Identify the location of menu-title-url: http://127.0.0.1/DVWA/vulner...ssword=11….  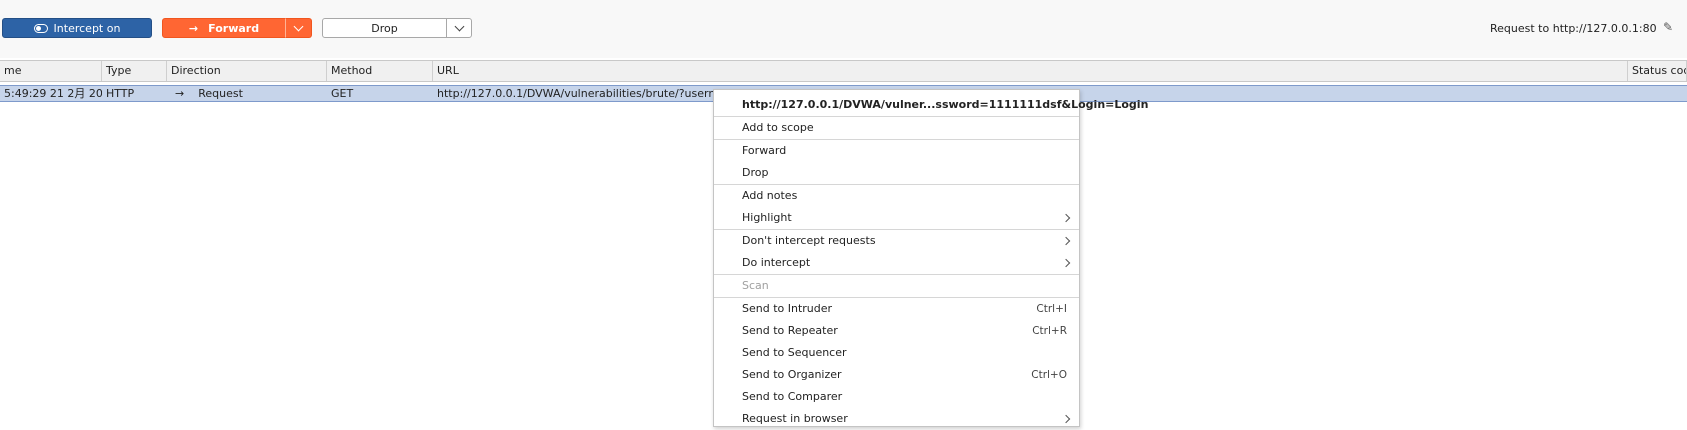
(945, 104).